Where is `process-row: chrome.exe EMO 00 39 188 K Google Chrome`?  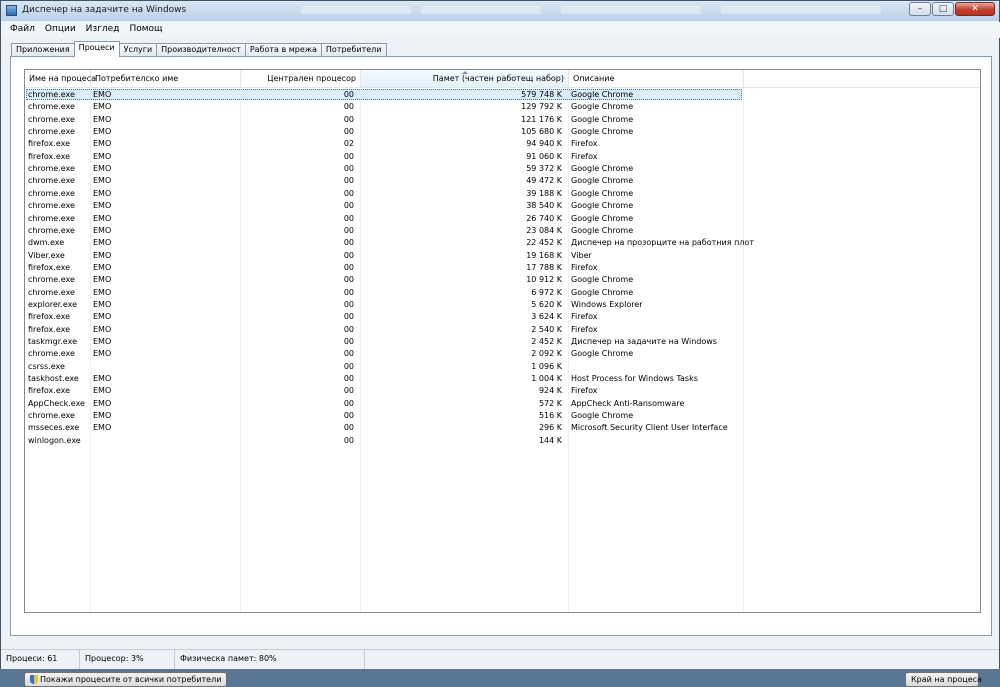
process-row: chrome.exe EMO 00 39 188 K Google Chrome is located at coordinates (502, 194).